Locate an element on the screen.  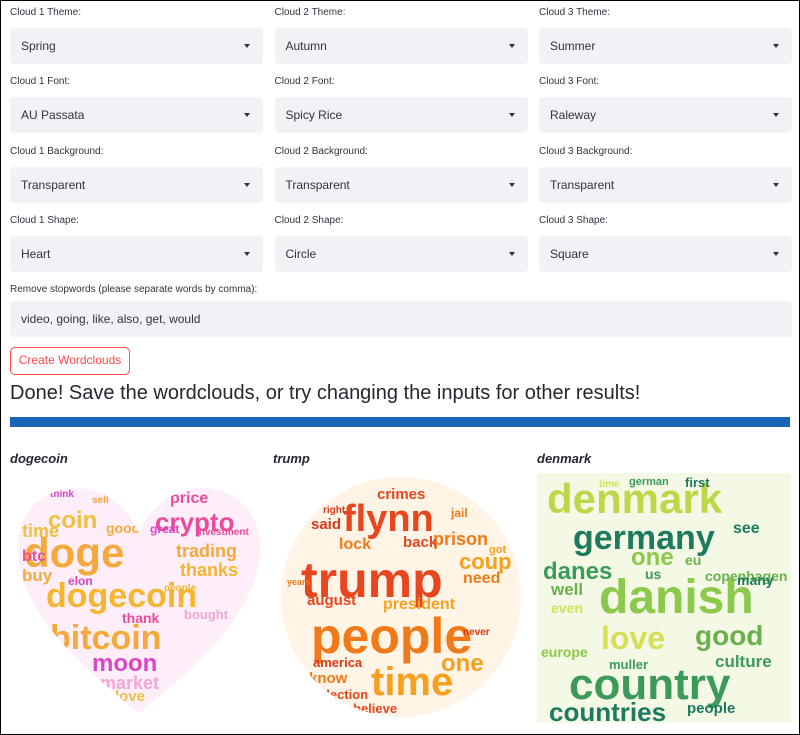
cloud3-font-label: Cloud 3 Font: is located at coordinates (569, 81).